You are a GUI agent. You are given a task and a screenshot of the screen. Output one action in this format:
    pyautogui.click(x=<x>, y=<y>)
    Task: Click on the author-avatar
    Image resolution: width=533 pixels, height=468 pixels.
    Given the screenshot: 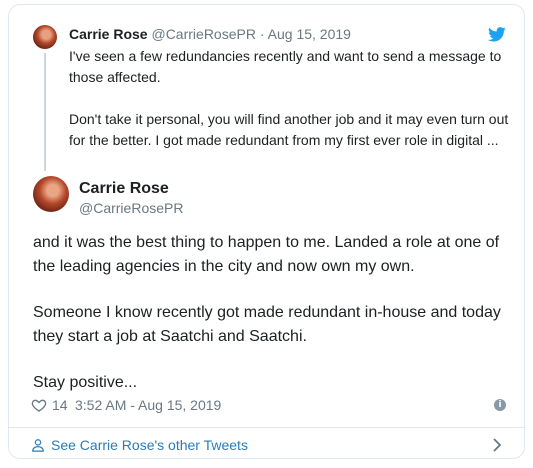 What is the action you would take?
    pyautogui.click(x=51, y=194)
    